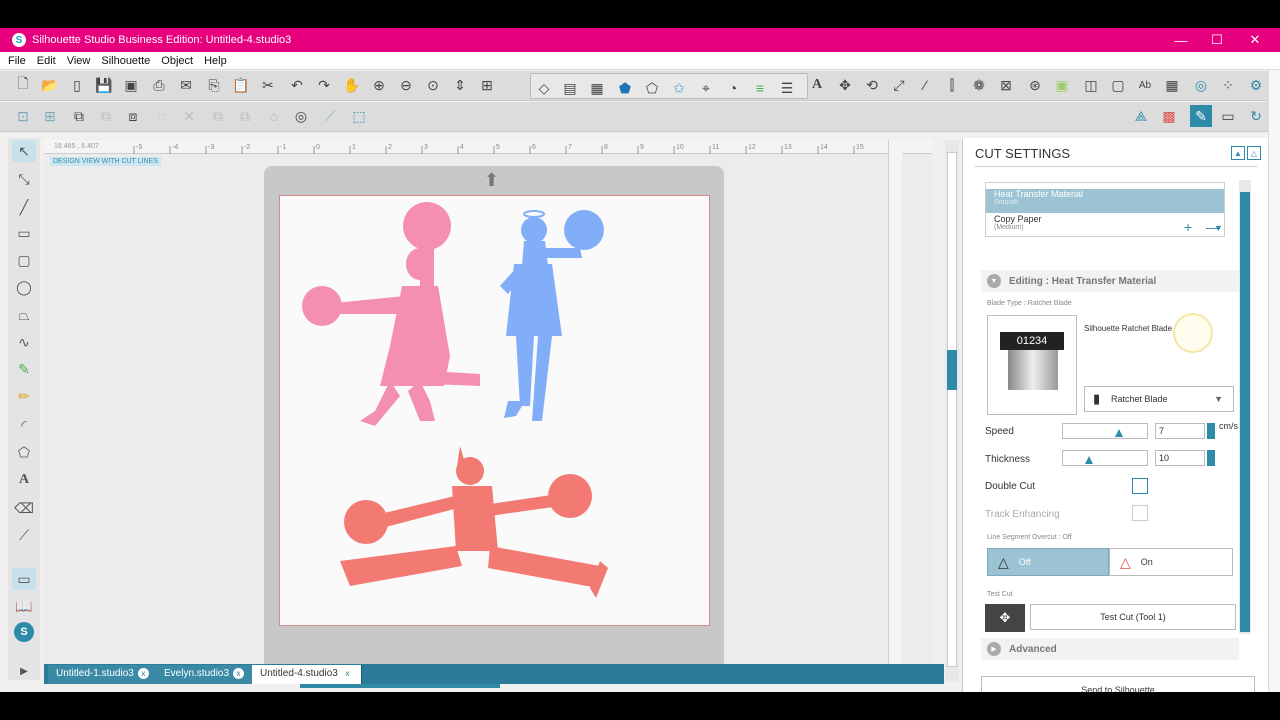  I want to click on settings-gear-icon: ⚙, so click(1256, 85).